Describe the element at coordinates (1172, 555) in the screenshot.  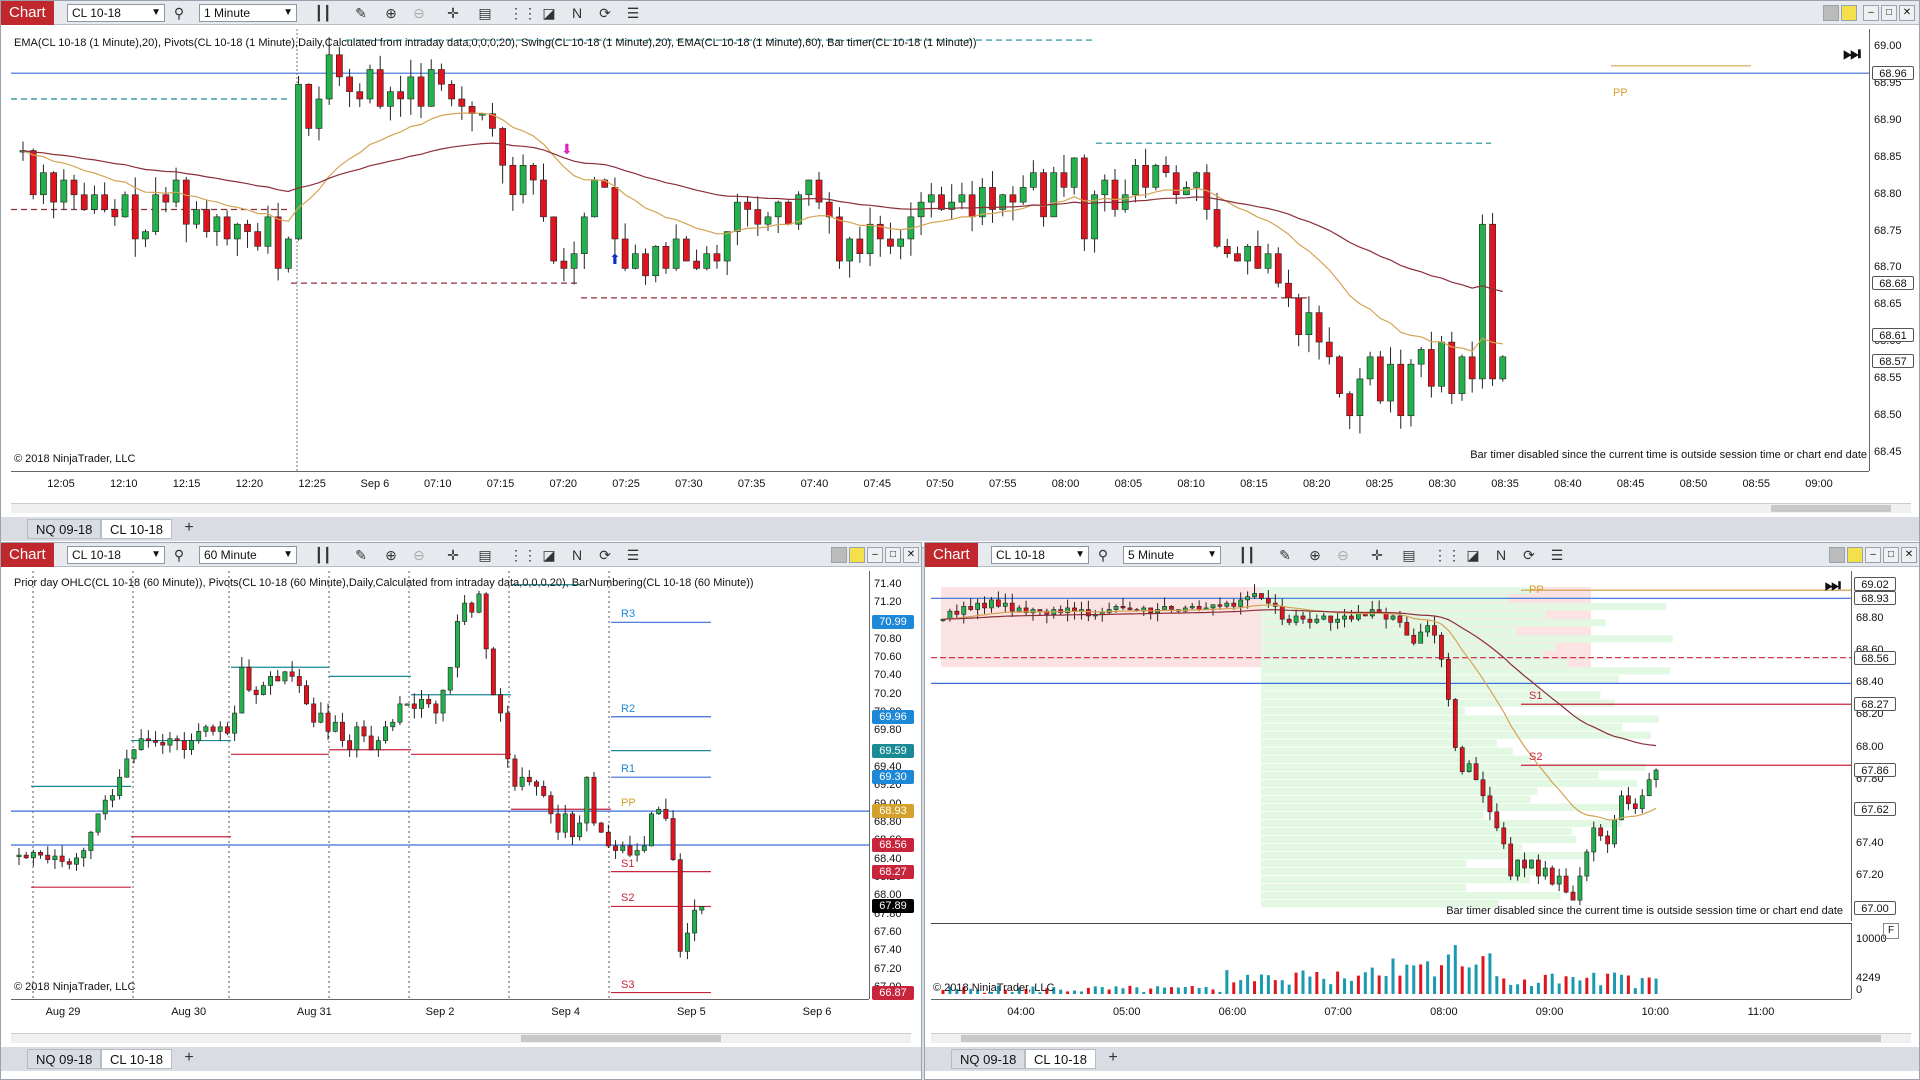
I see `interval-selector: 5 Minute ▼` at that location.